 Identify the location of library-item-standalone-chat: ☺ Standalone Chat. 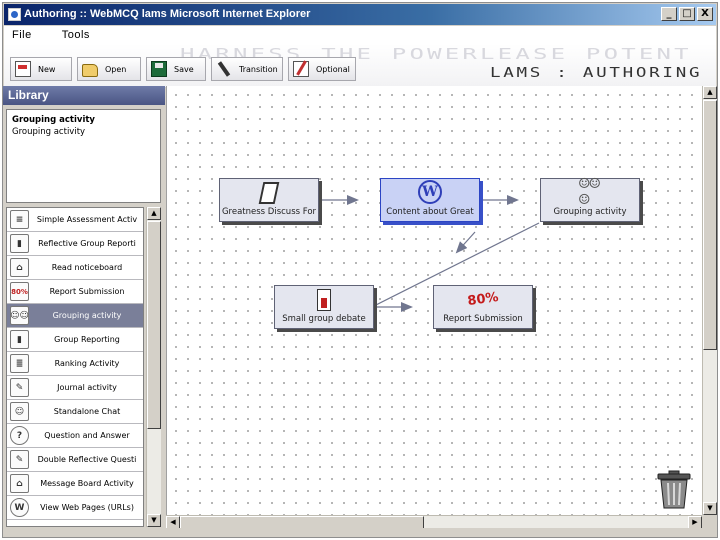
(75, 412).